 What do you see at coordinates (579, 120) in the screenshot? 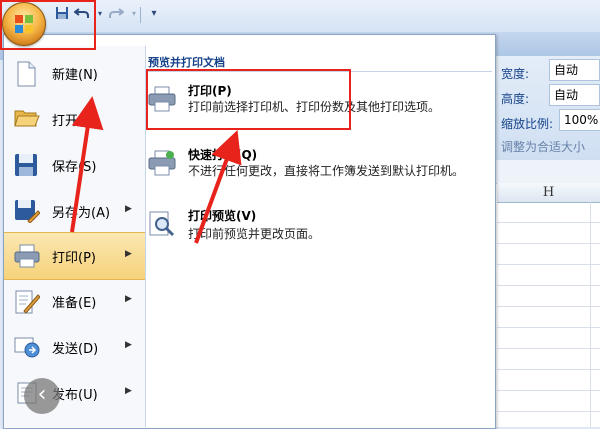
I see `scale-input: 100%` at bounding box center [579, 120].